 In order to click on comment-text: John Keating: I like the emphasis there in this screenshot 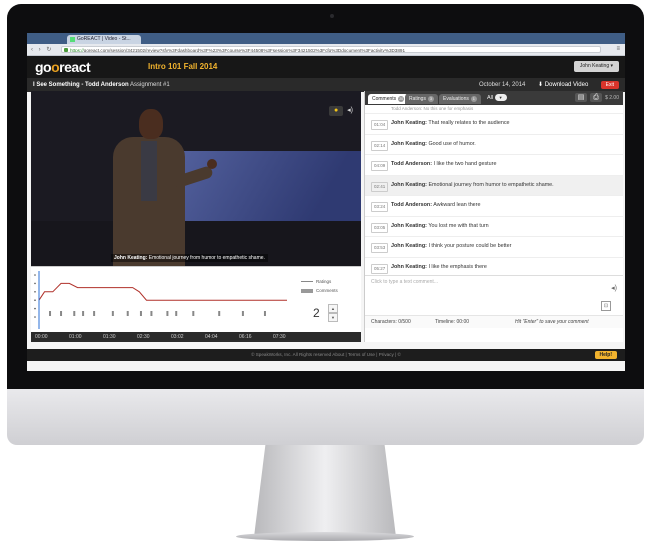, I will do `click(439, 267)`.